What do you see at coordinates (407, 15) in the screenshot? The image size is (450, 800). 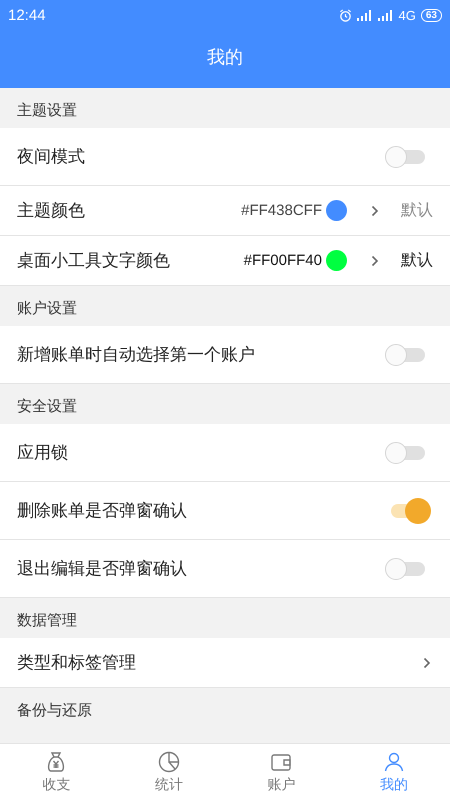 I see `network-type: 4G` at bounding box center [407, 15].